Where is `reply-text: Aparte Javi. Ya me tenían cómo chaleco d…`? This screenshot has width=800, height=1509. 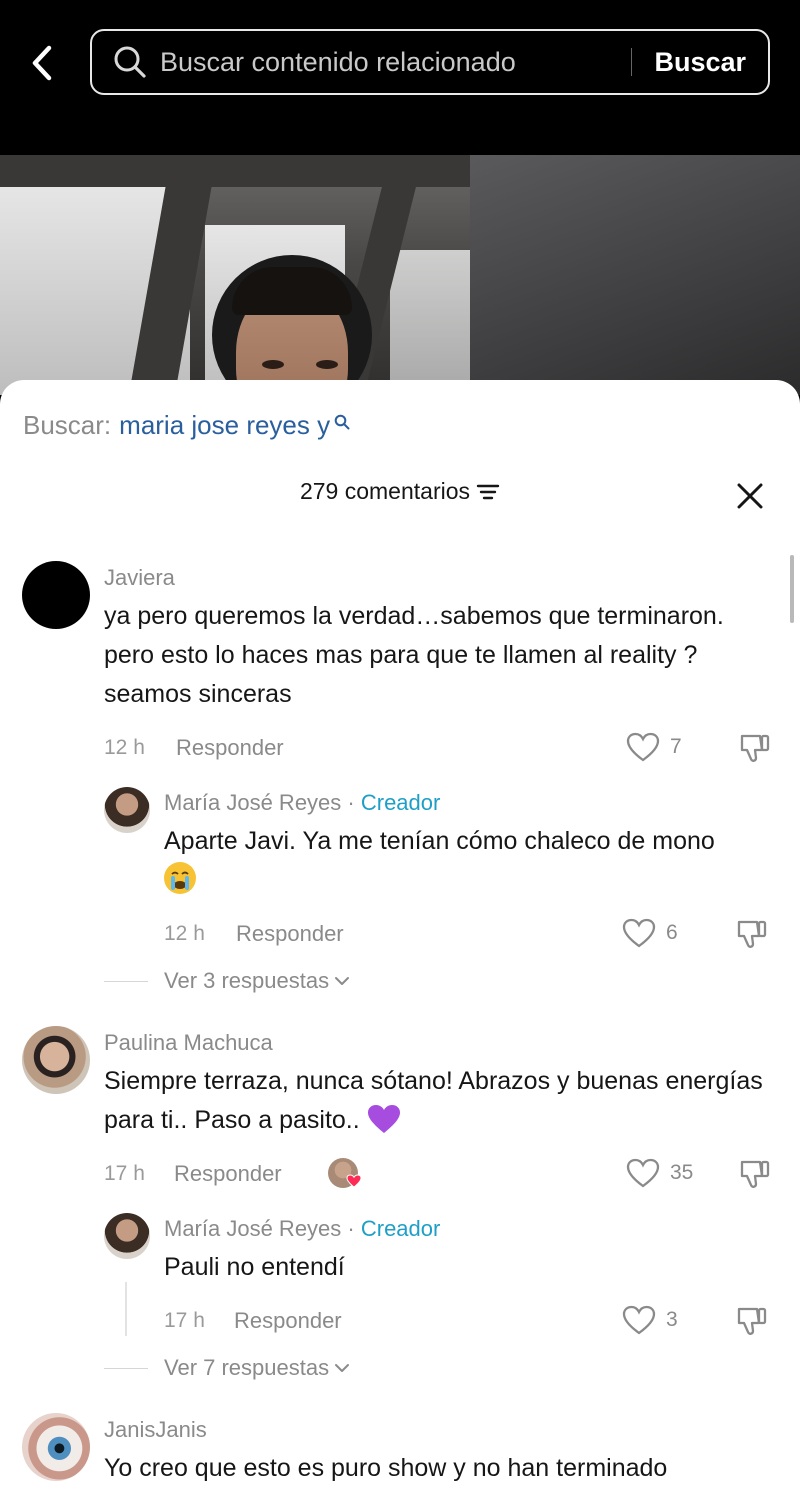 reply-text: Aparte Javi. Ya me tenían cómo chaleco d… is located at coordinates (439, 841).